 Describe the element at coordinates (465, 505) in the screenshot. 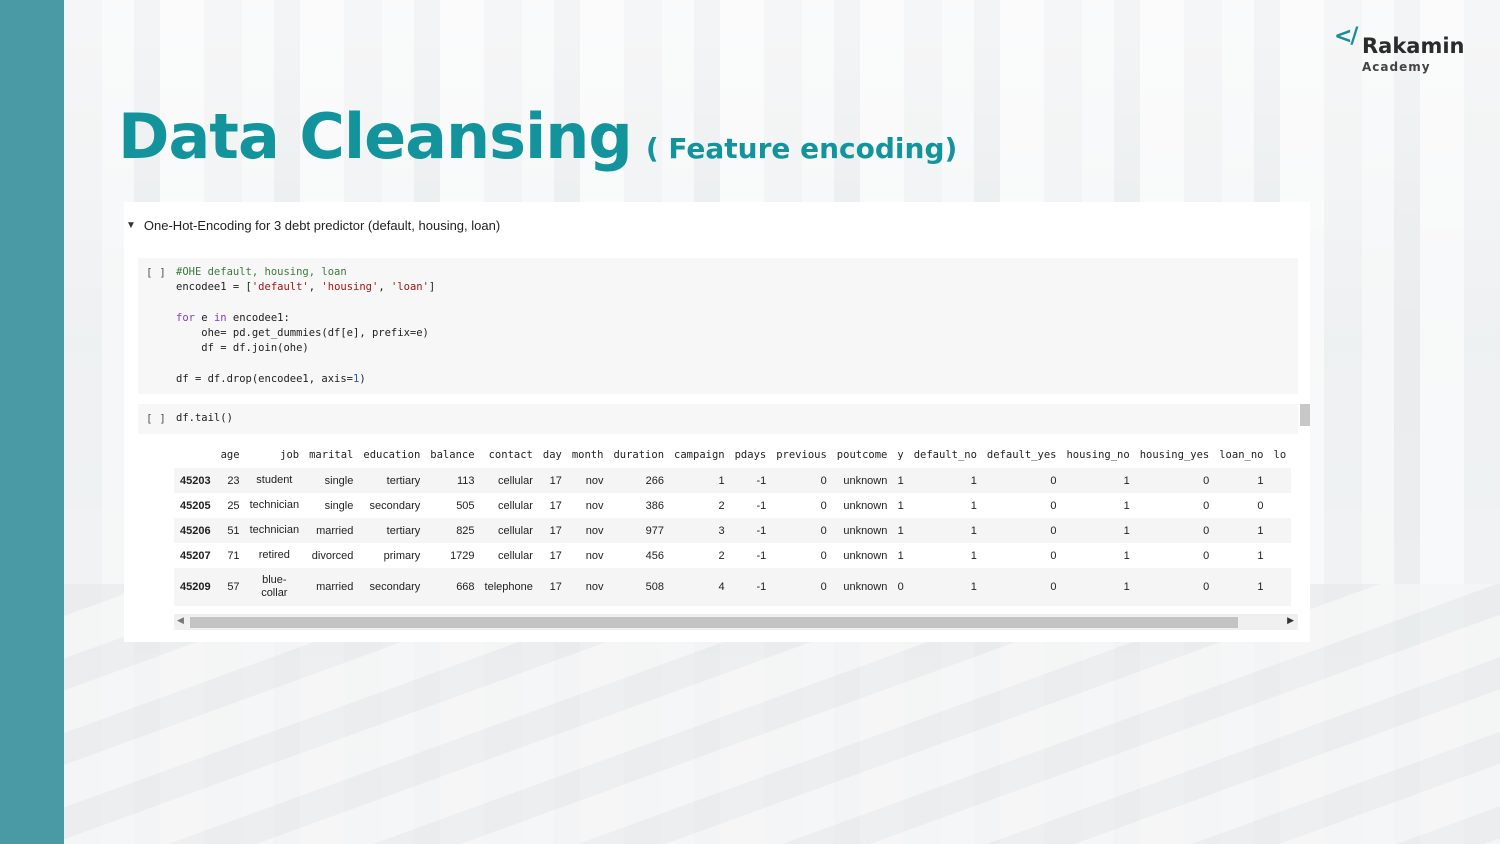

I see `table-cell: 505` at that location.